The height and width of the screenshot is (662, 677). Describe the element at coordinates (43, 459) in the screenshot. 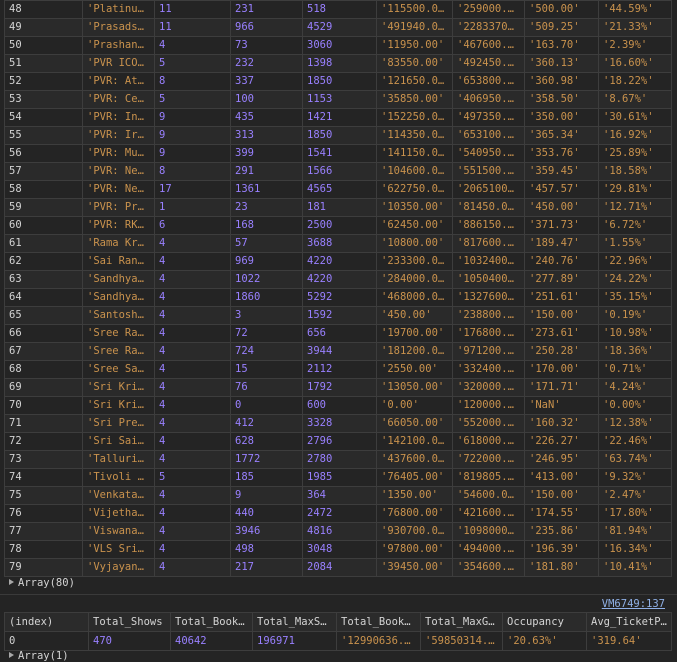

I see `row-index-cell: 73` at that location.